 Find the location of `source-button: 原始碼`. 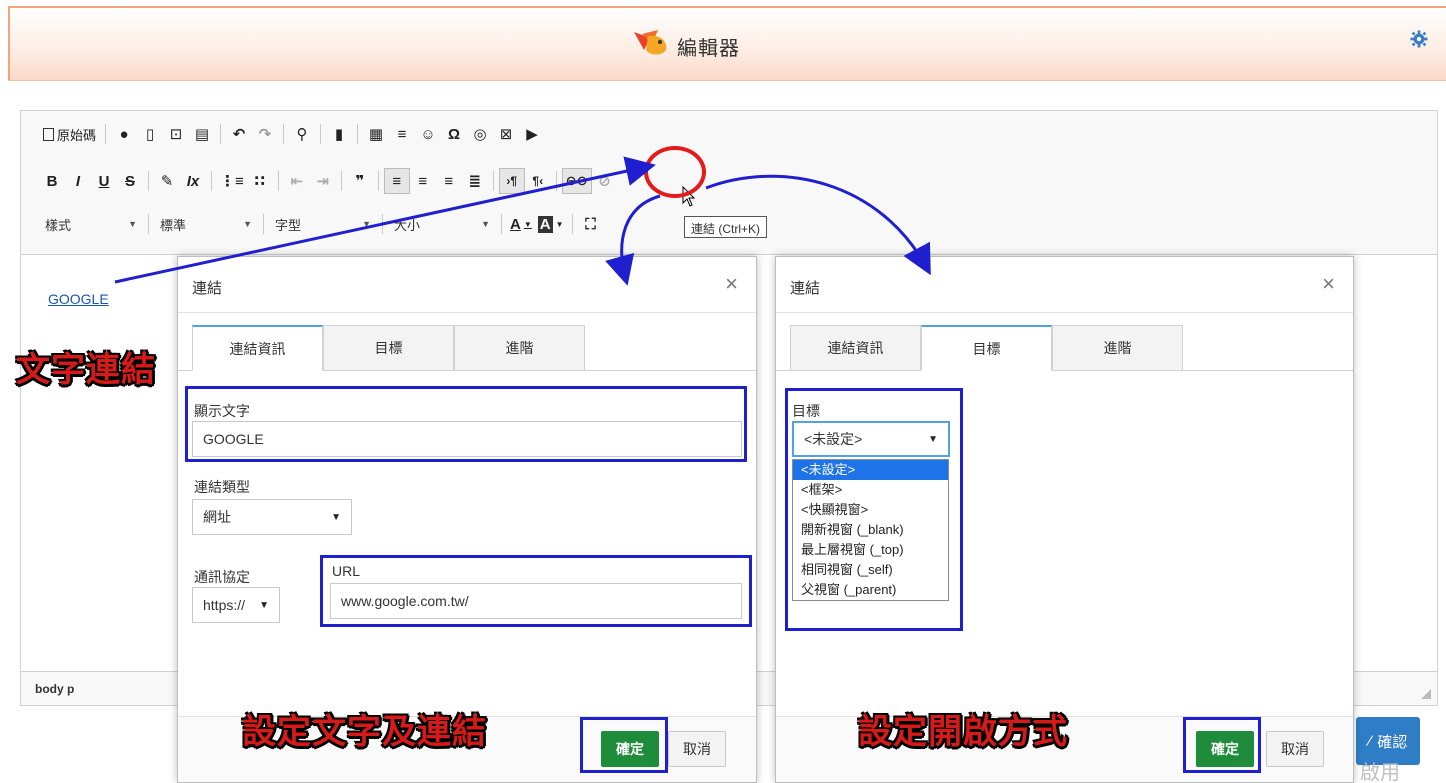

source-button: 原始碼 is located at coordinates (69, 134).